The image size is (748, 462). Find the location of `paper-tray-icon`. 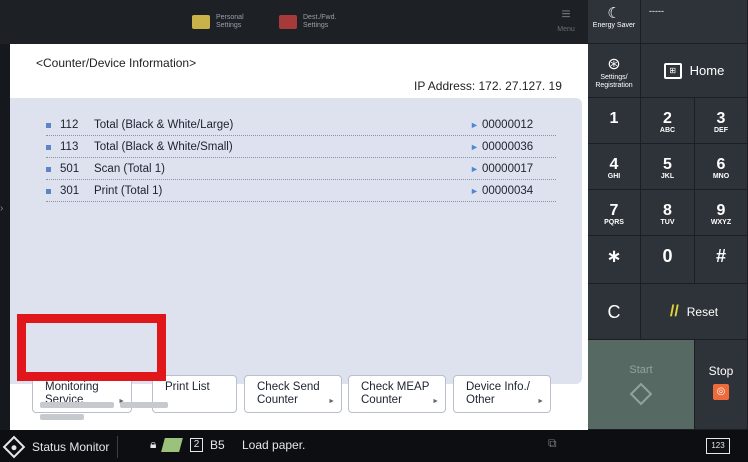

paper-tray-icon is located at coordinates (172, 445).